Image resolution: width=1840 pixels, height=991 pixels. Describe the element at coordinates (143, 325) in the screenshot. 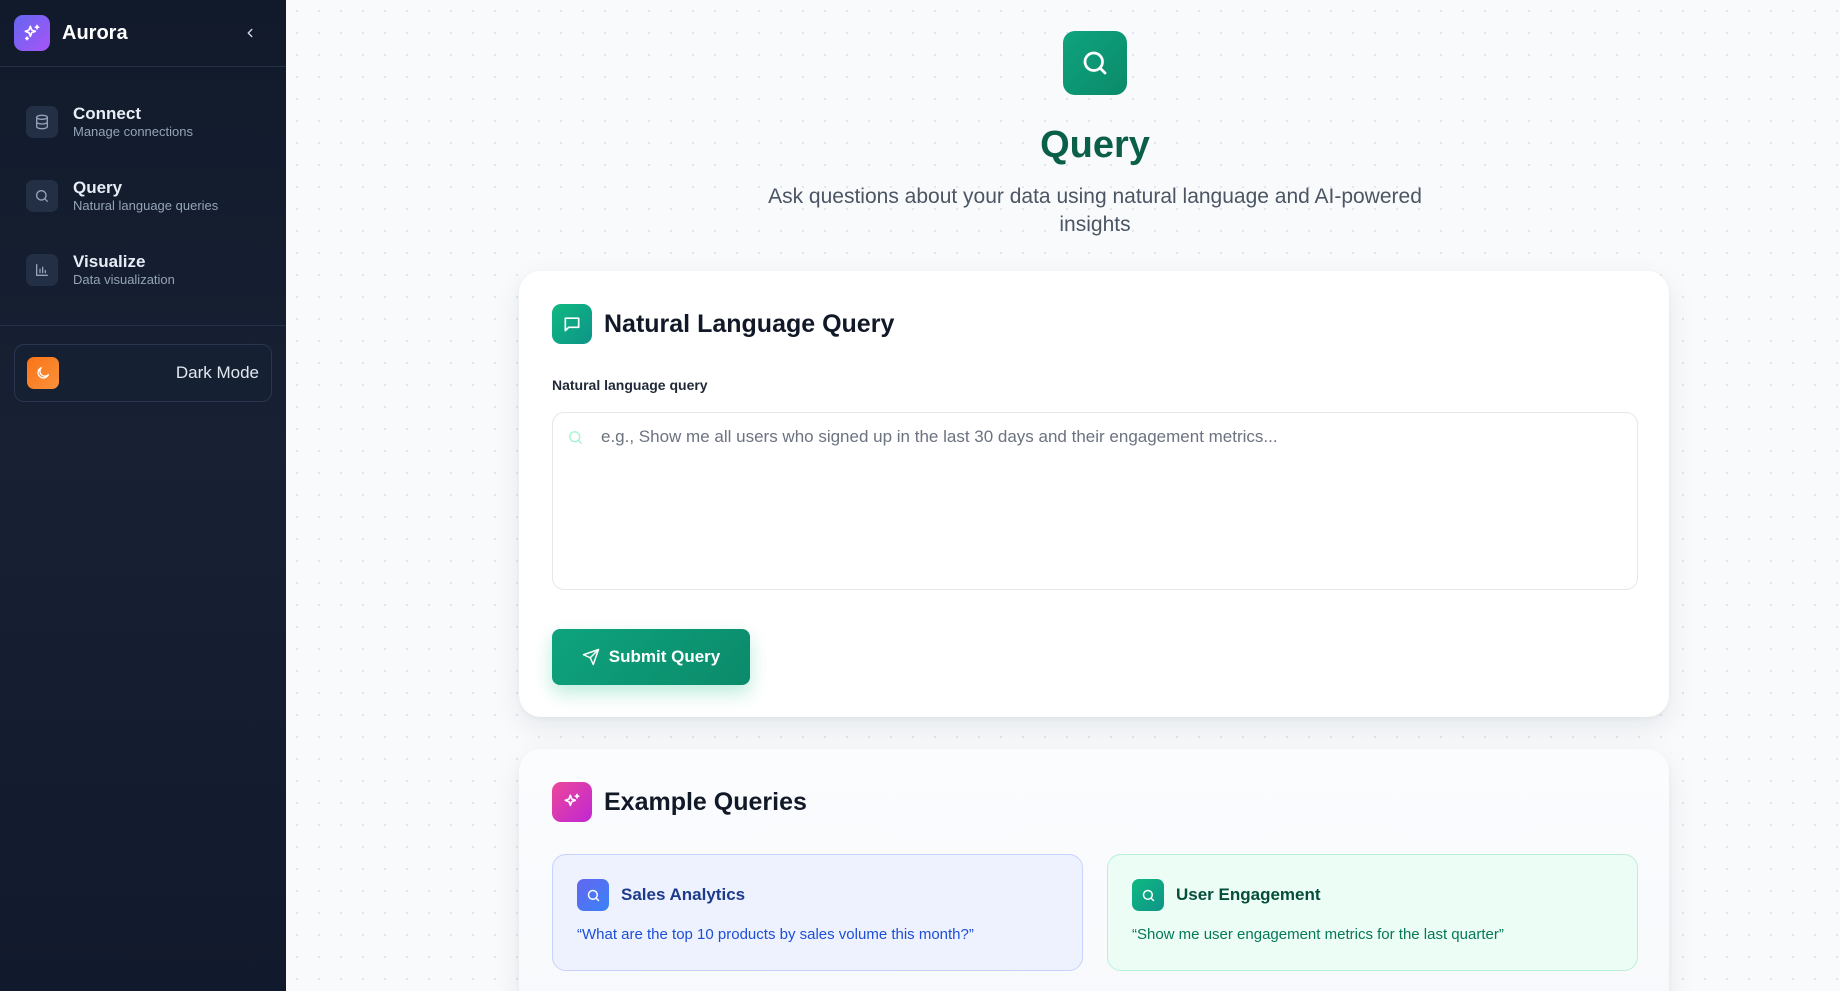

I see `sidebar-divider` at that location.